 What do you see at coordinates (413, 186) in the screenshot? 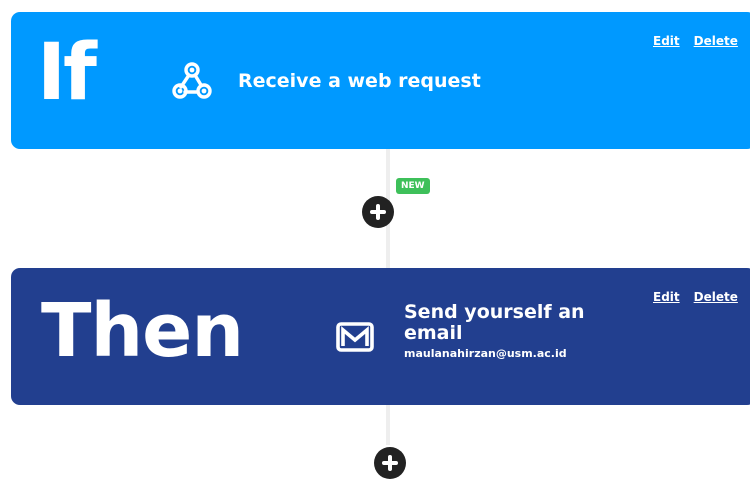
I see `new-badge: NEW` at bounding box center [413, 186].